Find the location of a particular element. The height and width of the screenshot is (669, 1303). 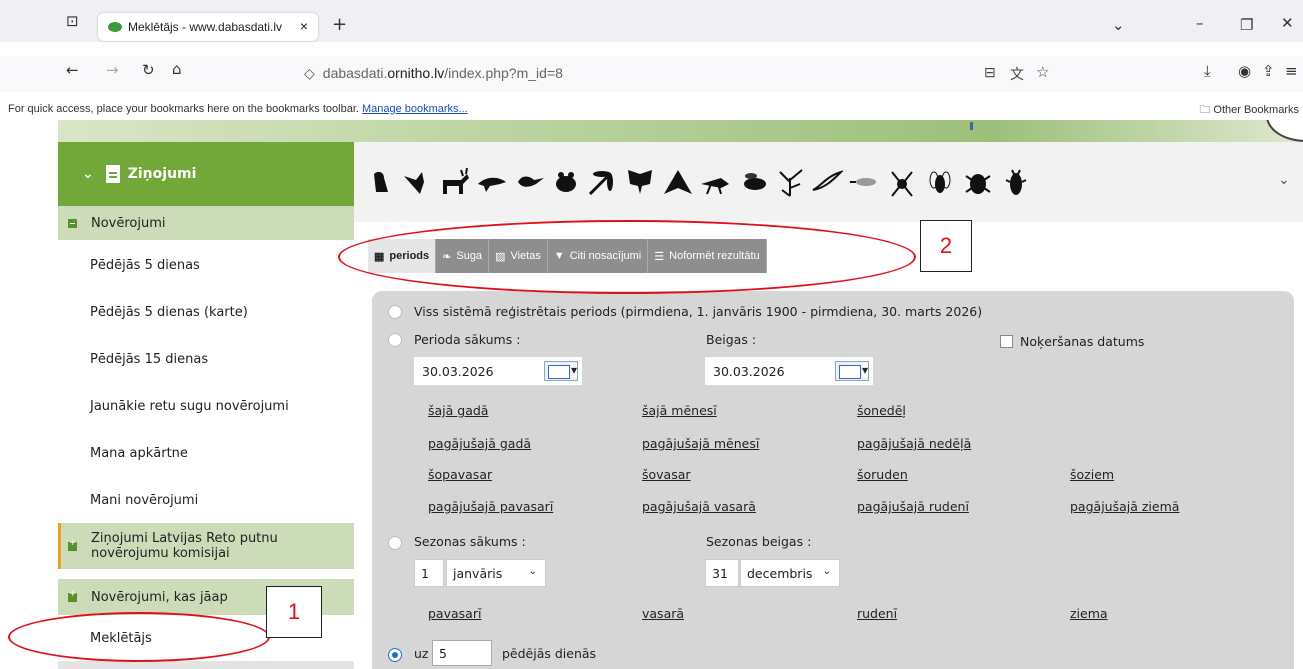

new-tab-button: + is located at coordinates (339, 24).